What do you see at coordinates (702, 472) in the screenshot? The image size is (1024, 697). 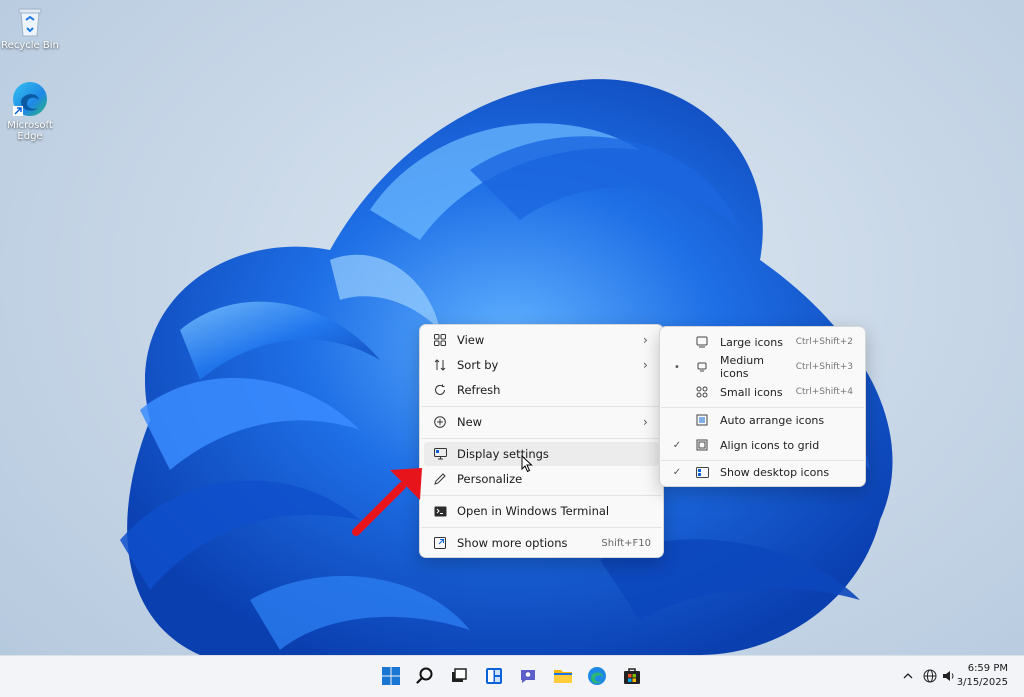 I see `desktop-icons-icon` at bounding box center [702, 472].